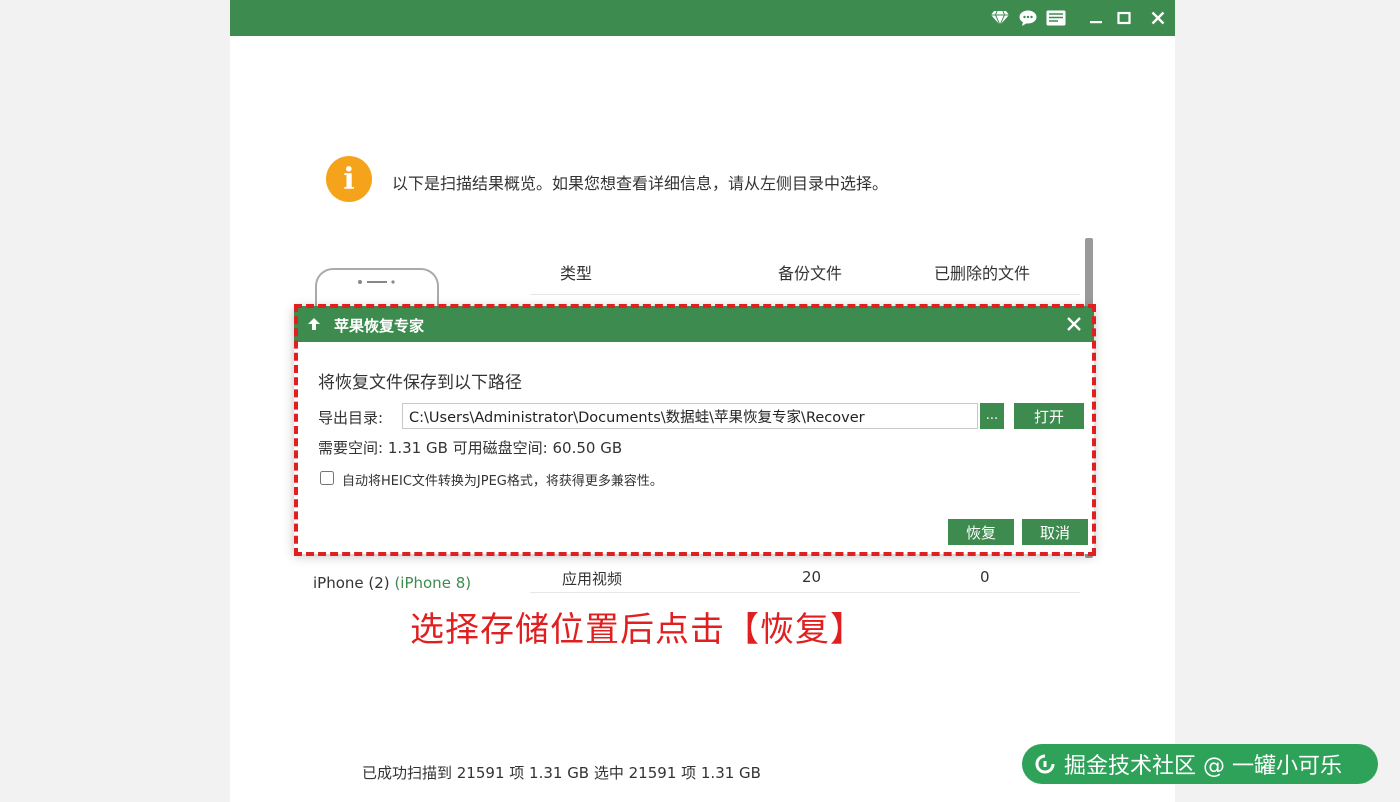 The height and width of the screenshot is (802, 1400). I want to click on dialog-title-bar: 苹果恢复专家, so click(694, 324).